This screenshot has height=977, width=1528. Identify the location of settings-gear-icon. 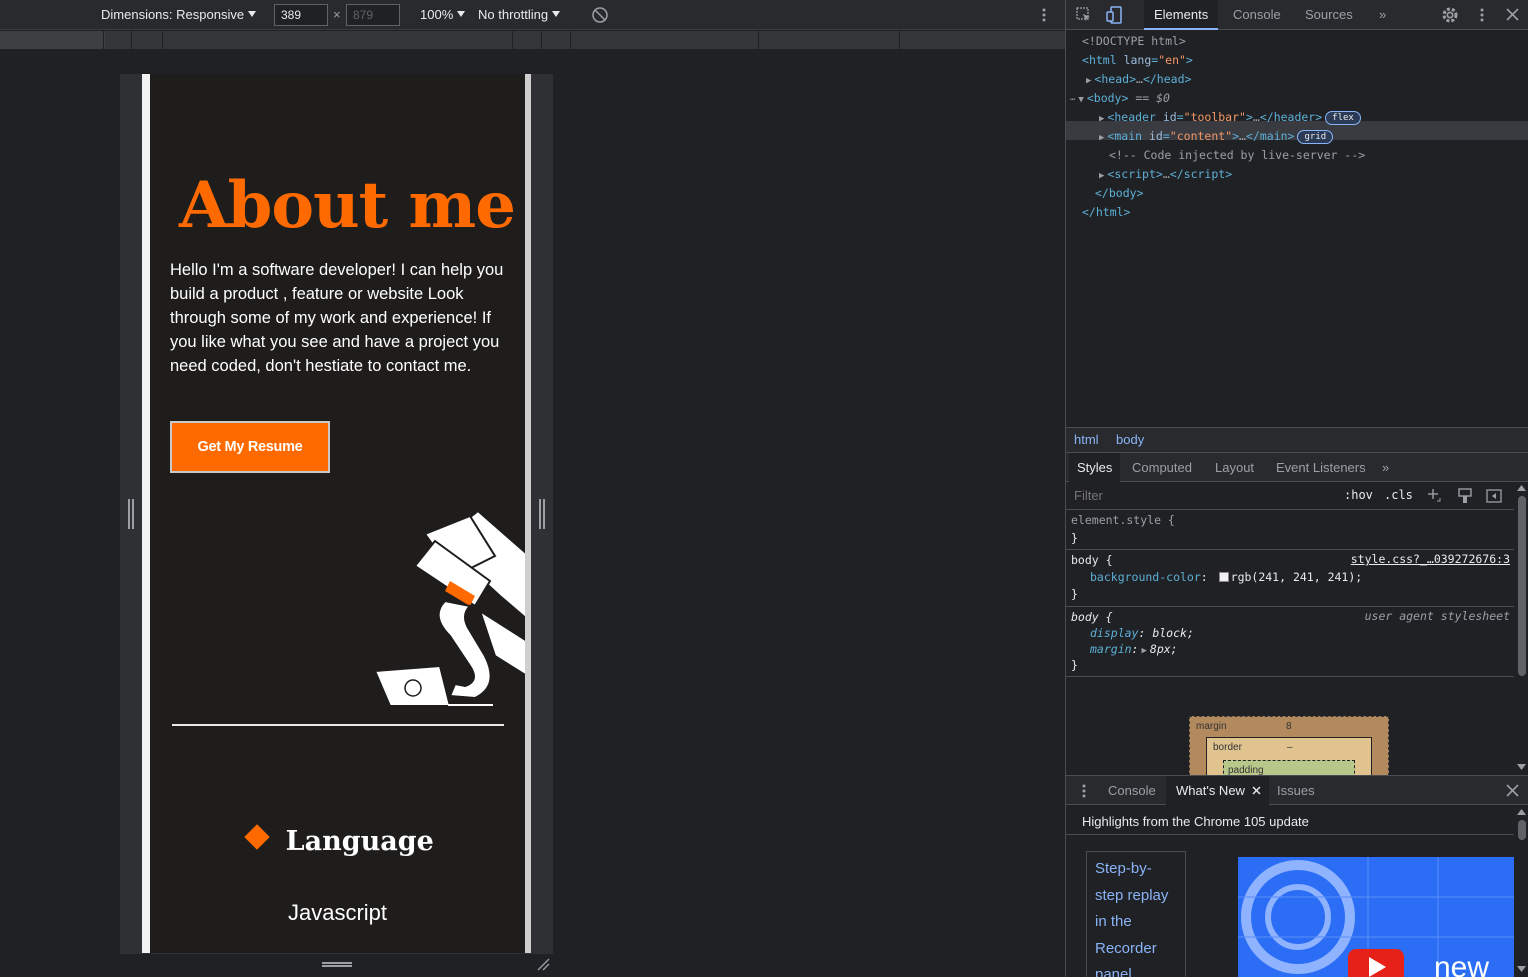
(1450, 15).